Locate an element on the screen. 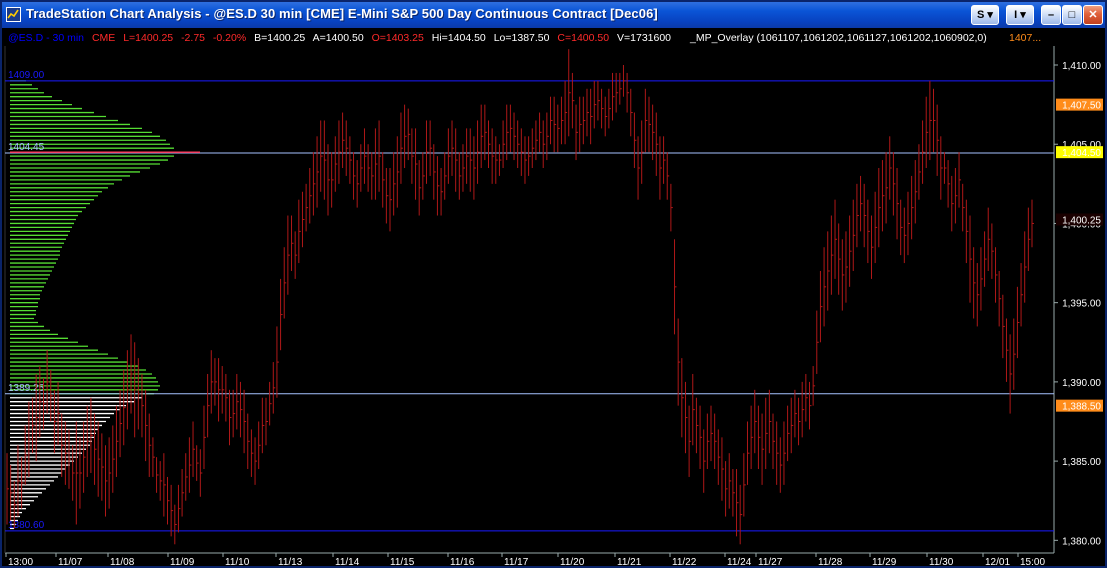 Image resolution: width=1107 pixels, height=568 pixels. time-axis-label: 12/01 is located at coordinates (997, 562).